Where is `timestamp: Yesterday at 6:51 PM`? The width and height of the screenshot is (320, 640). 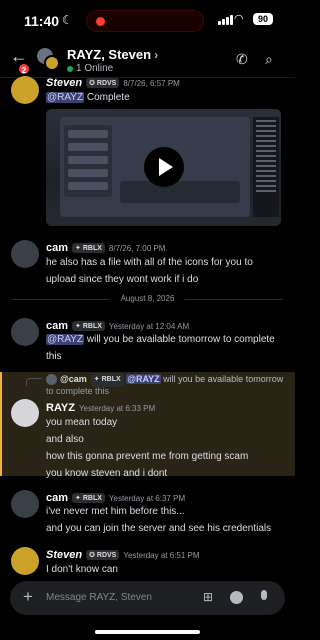
timestamp: Yesterday at 6:51 PM is located at coordinates (161, 555).